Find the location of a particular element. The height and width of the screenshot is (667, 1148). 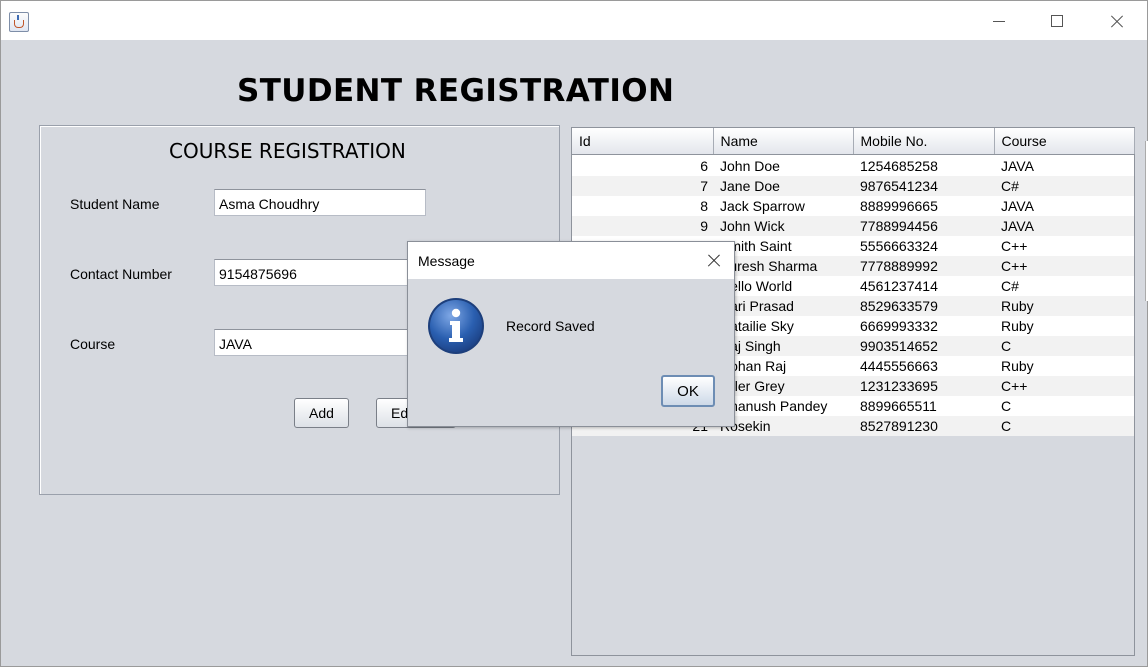

id-cell: 6 is located at coordinates (704, 166).